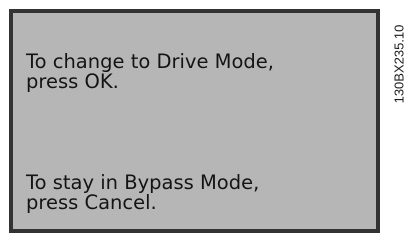  I want to click on figure-id-text: 130BX235.10, so click(399, 64).